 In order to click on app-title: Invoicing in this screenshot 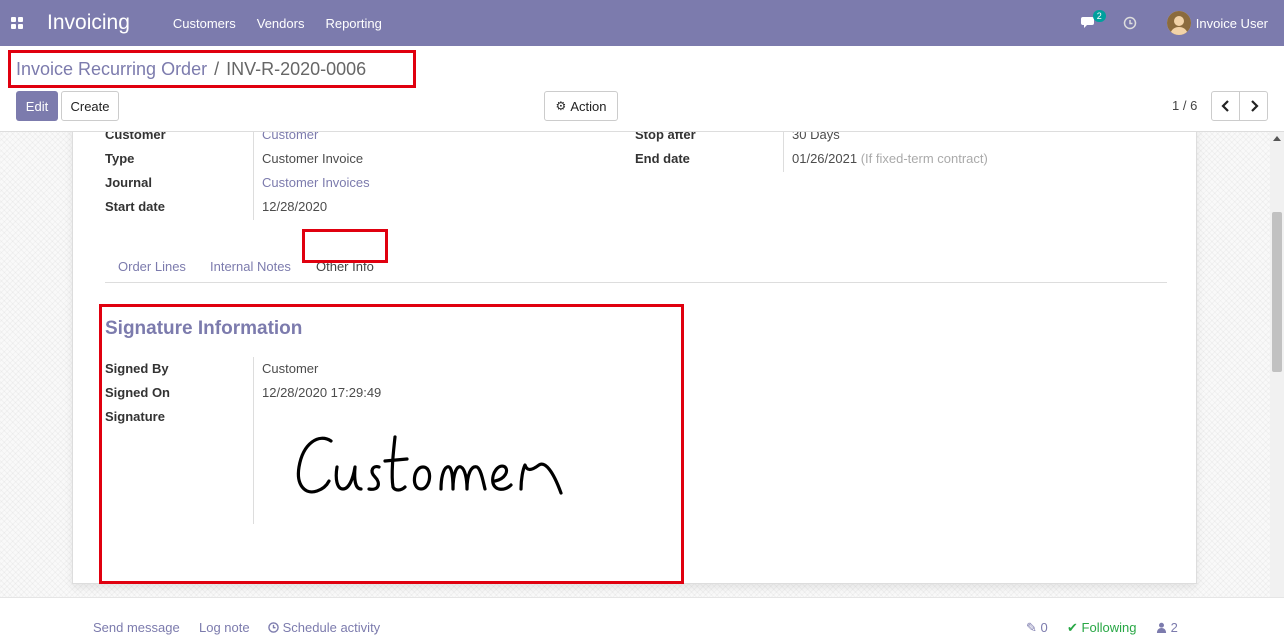, I will do `click(88, 22)`.